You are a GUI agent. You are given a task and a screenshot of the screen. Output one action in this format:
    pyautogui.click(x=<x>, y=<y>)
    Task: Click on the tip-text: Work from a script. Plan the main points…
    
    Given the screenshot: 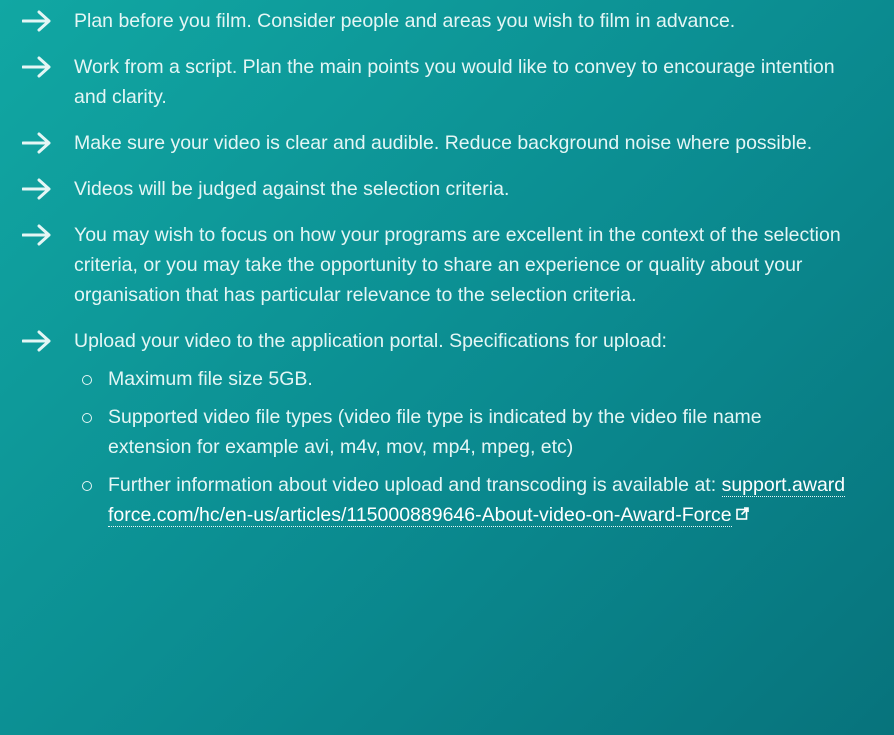 What is the action you would take?
    pyautogui.click(x=454, y=82)
    